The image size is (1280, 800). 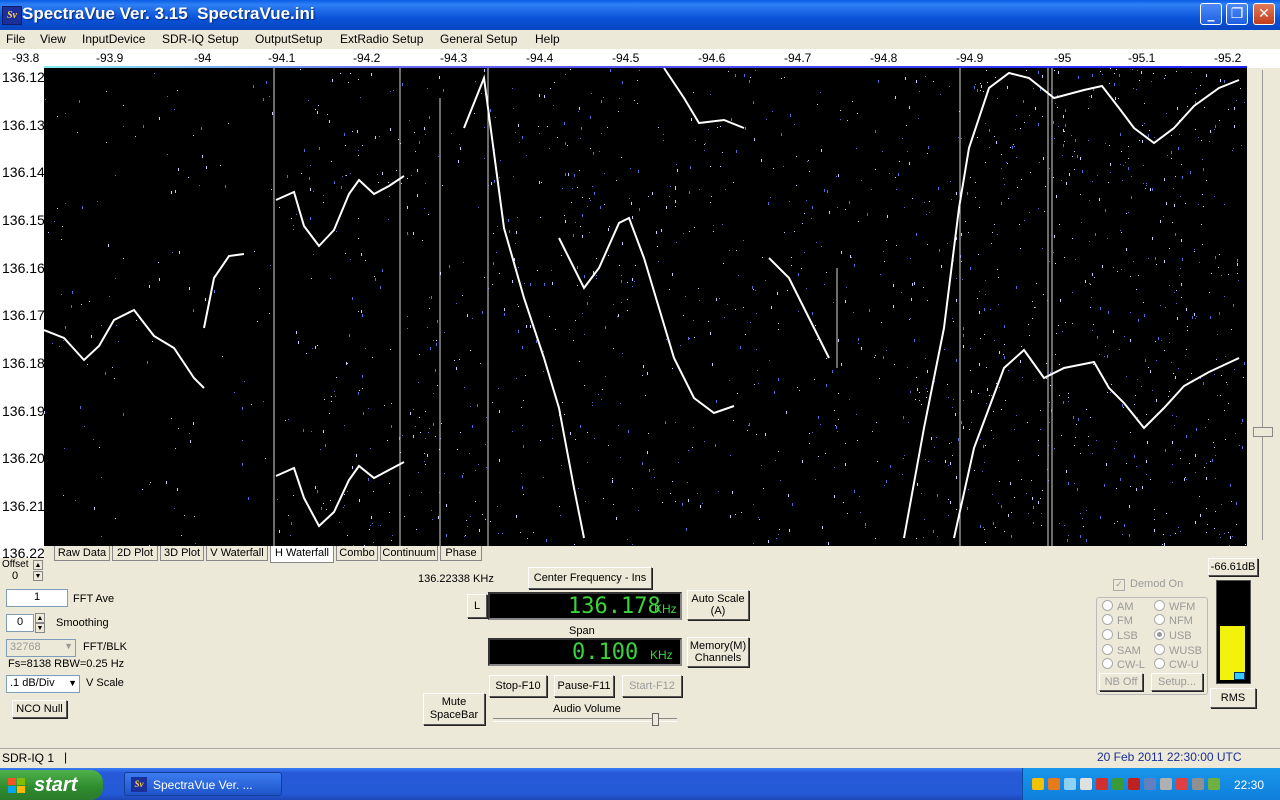 I want to click on nco-null-button: NCO Null, so click(x=39, y=709).